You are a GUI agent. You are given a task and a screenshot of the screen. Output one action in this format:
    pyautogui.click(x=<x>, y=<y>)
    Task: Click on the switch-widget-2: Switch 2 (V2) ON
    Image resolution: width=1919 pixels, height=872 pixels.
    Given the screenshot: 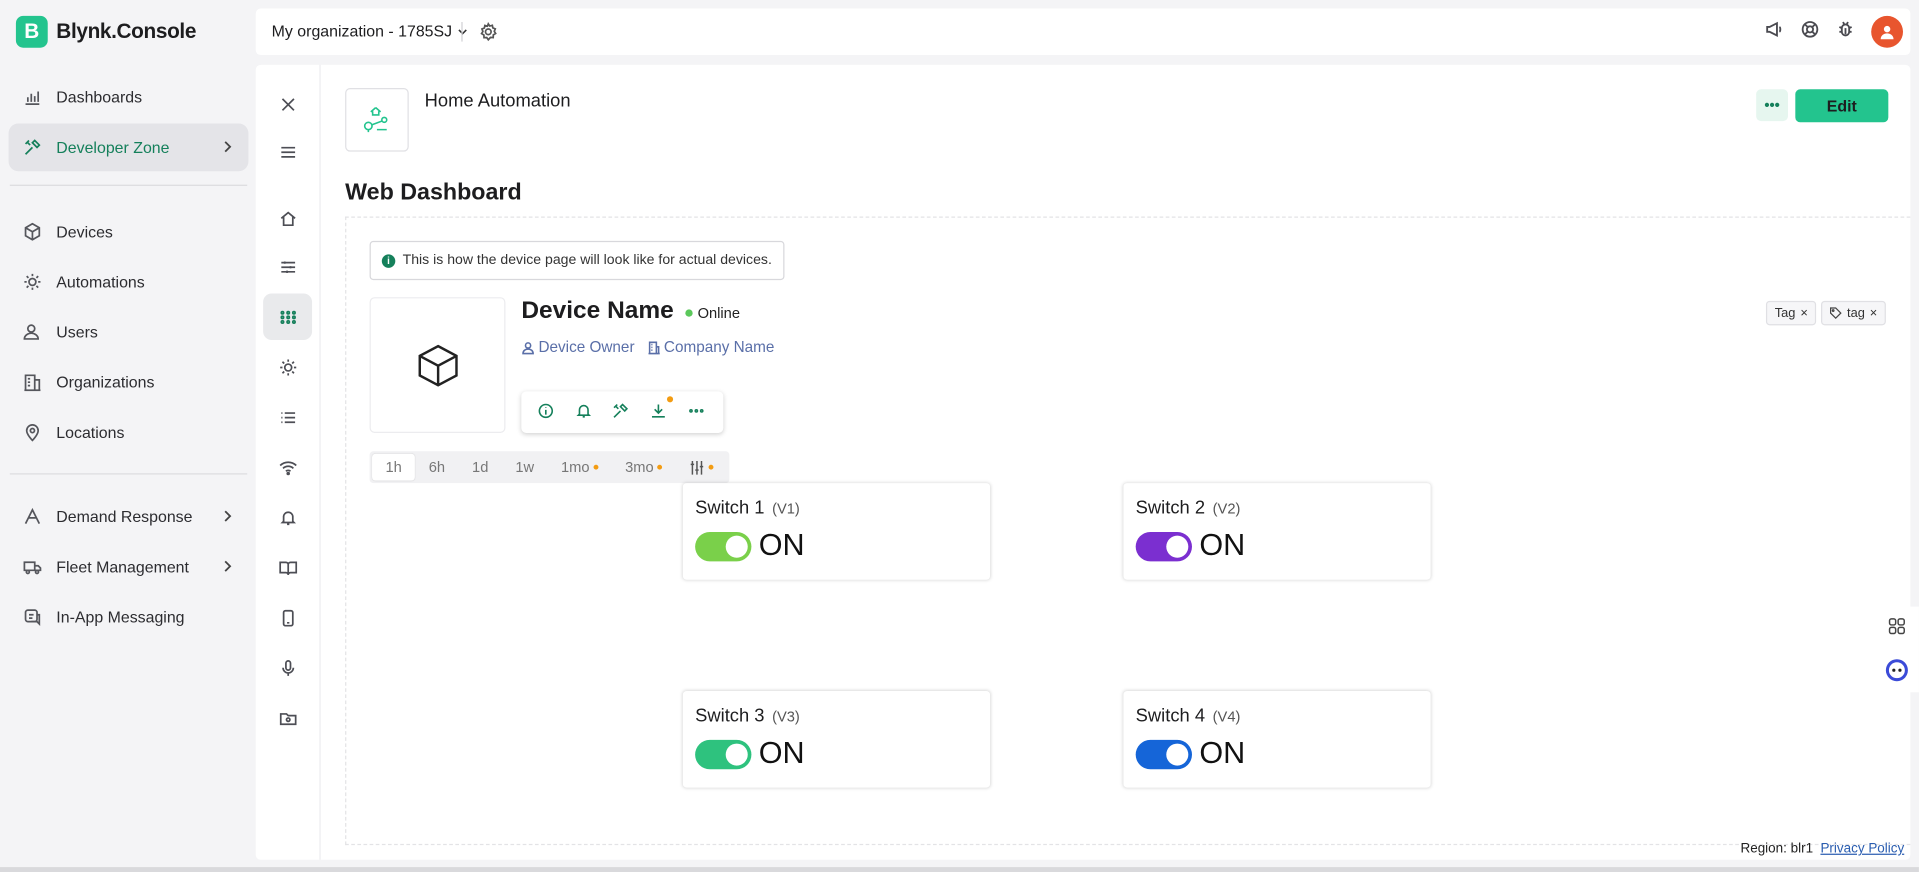 What is the action you would take?
    pyautogui.click(x=1277, y=531)
    